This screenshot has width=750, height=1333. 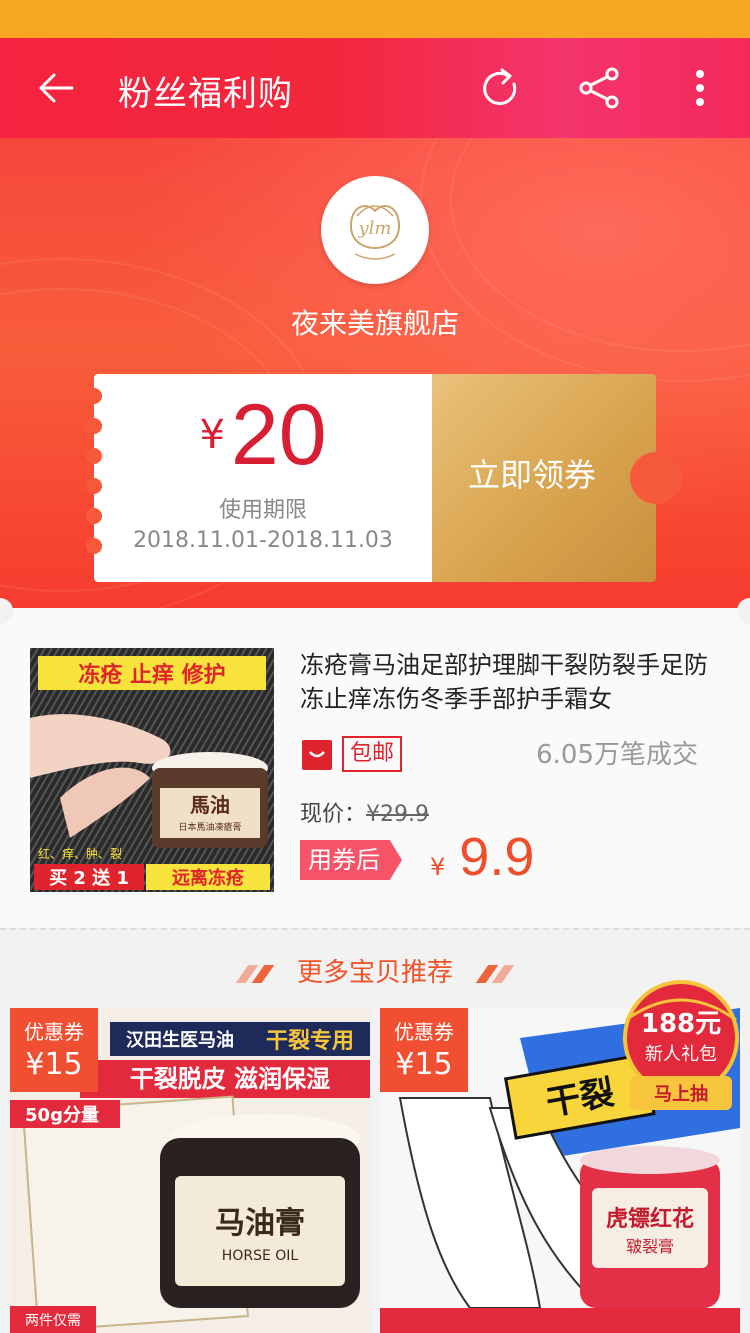 I want to click on current-price-label: 现价：, so click(x=333, y=814).